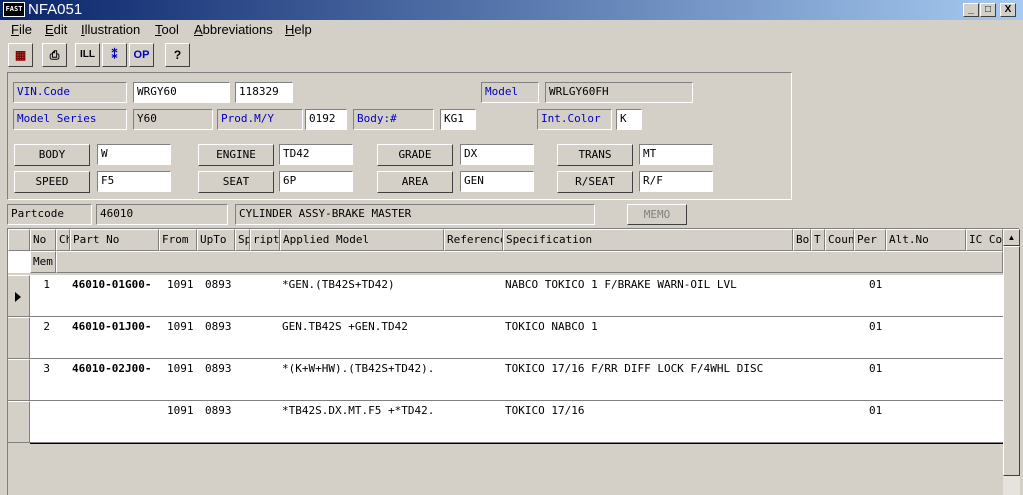 Image resolution: width=1023 pixels, height=495 pixels. I want to click on spec-trans-button: TRANS, so click(595, 155).